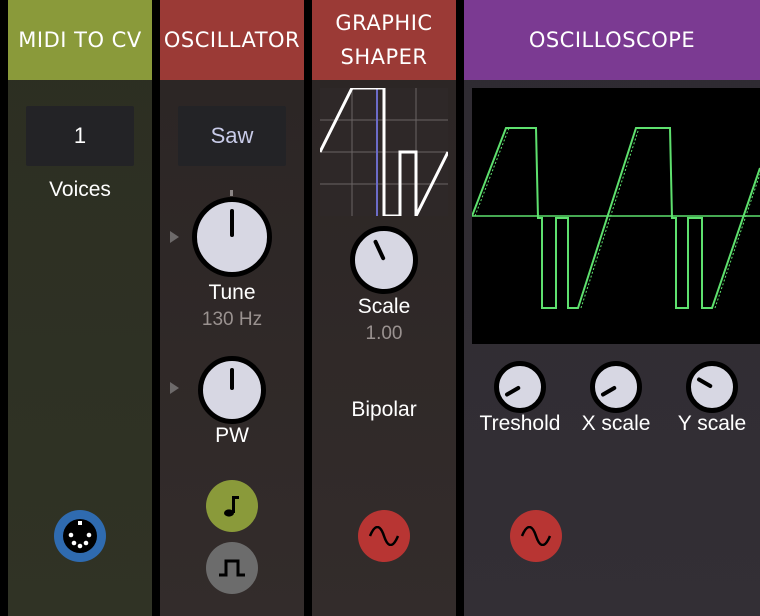 The height and width of the screenshot is (616, 760). I want to click on threshold-label: Treshold, so click(520, 423).